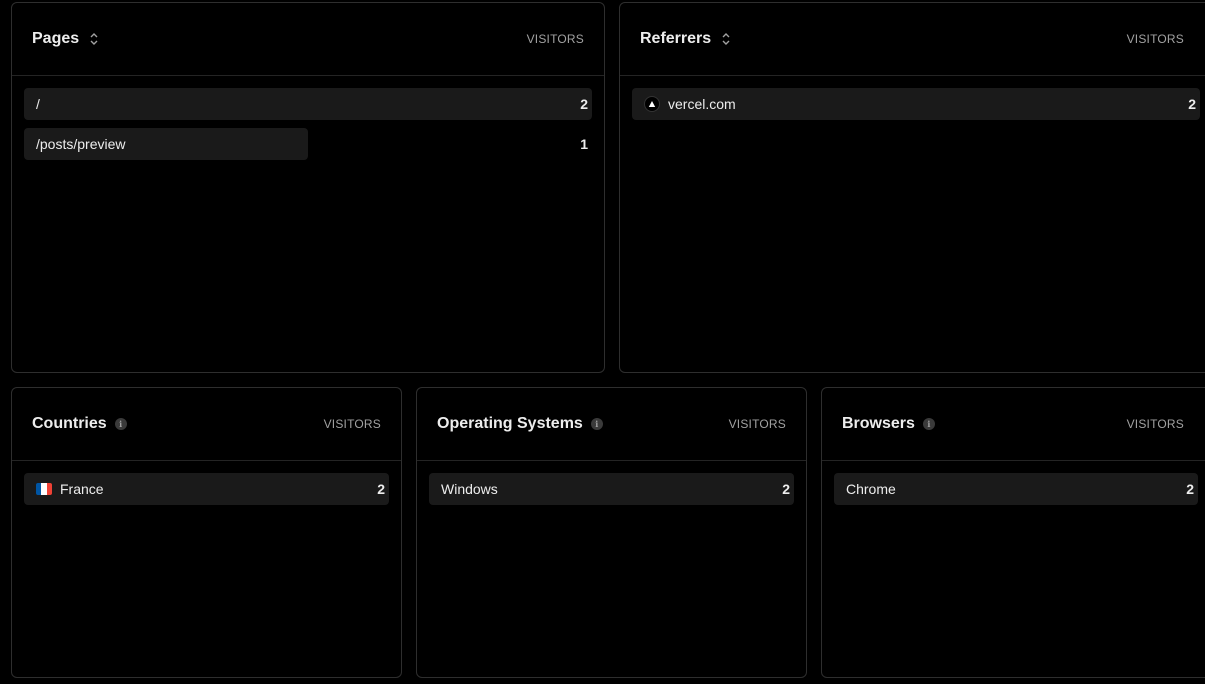  What do you see at coordinates (584, 144) in the screenshot?
I see `row-value: 1` at bounding box center [584, 144].